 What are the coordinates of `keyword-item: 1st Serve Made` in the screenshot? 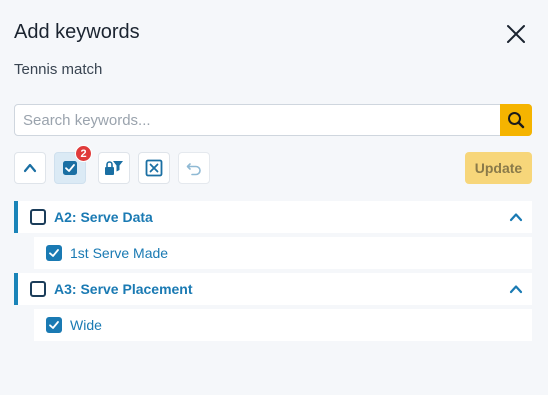 It's located at (283, 253).